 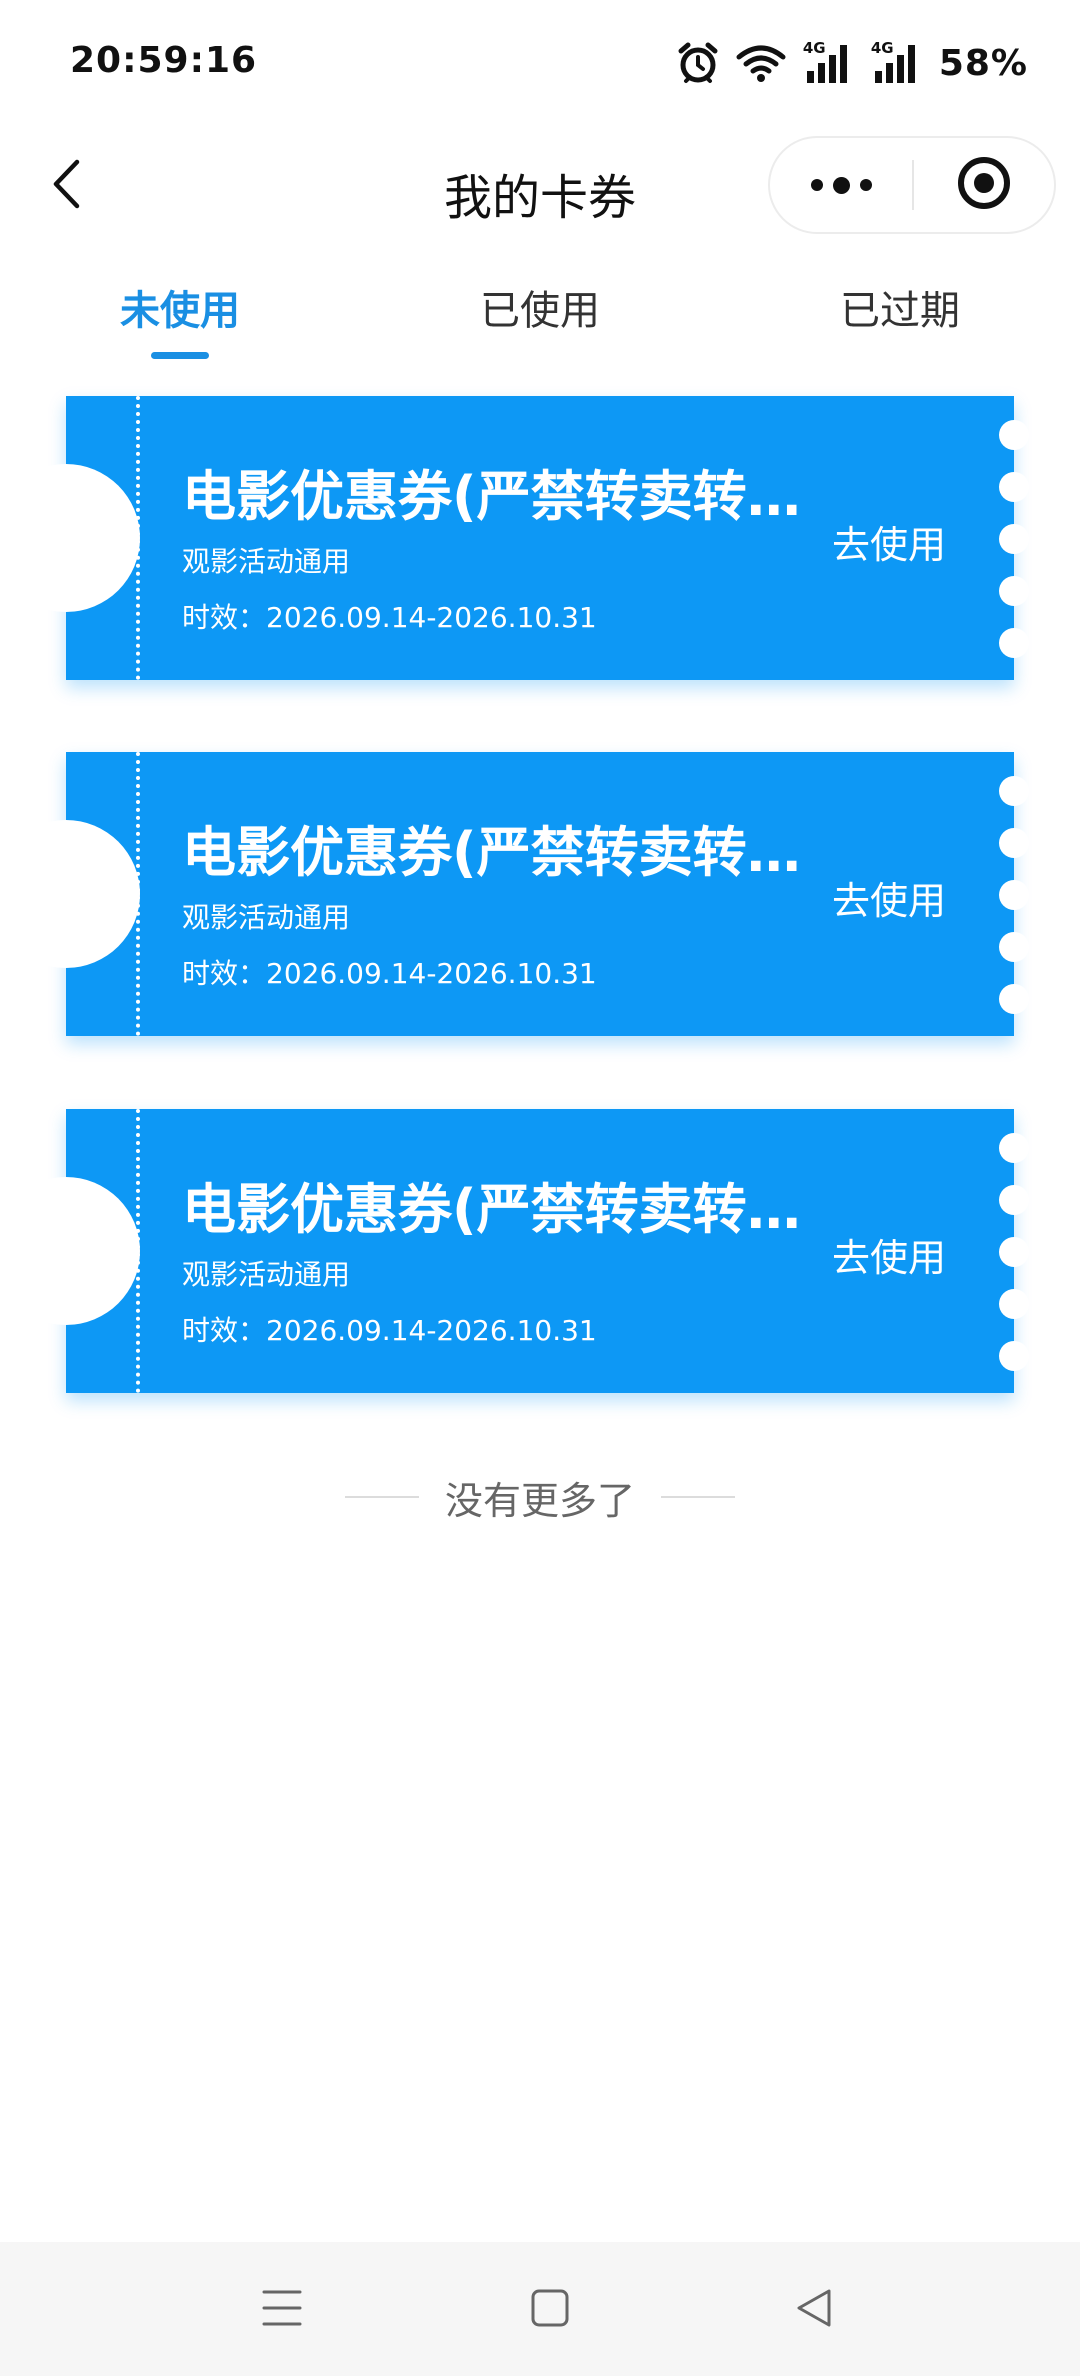 I want to click on no-more-indicator: 没有更多了, so click(x=540, y=1497).